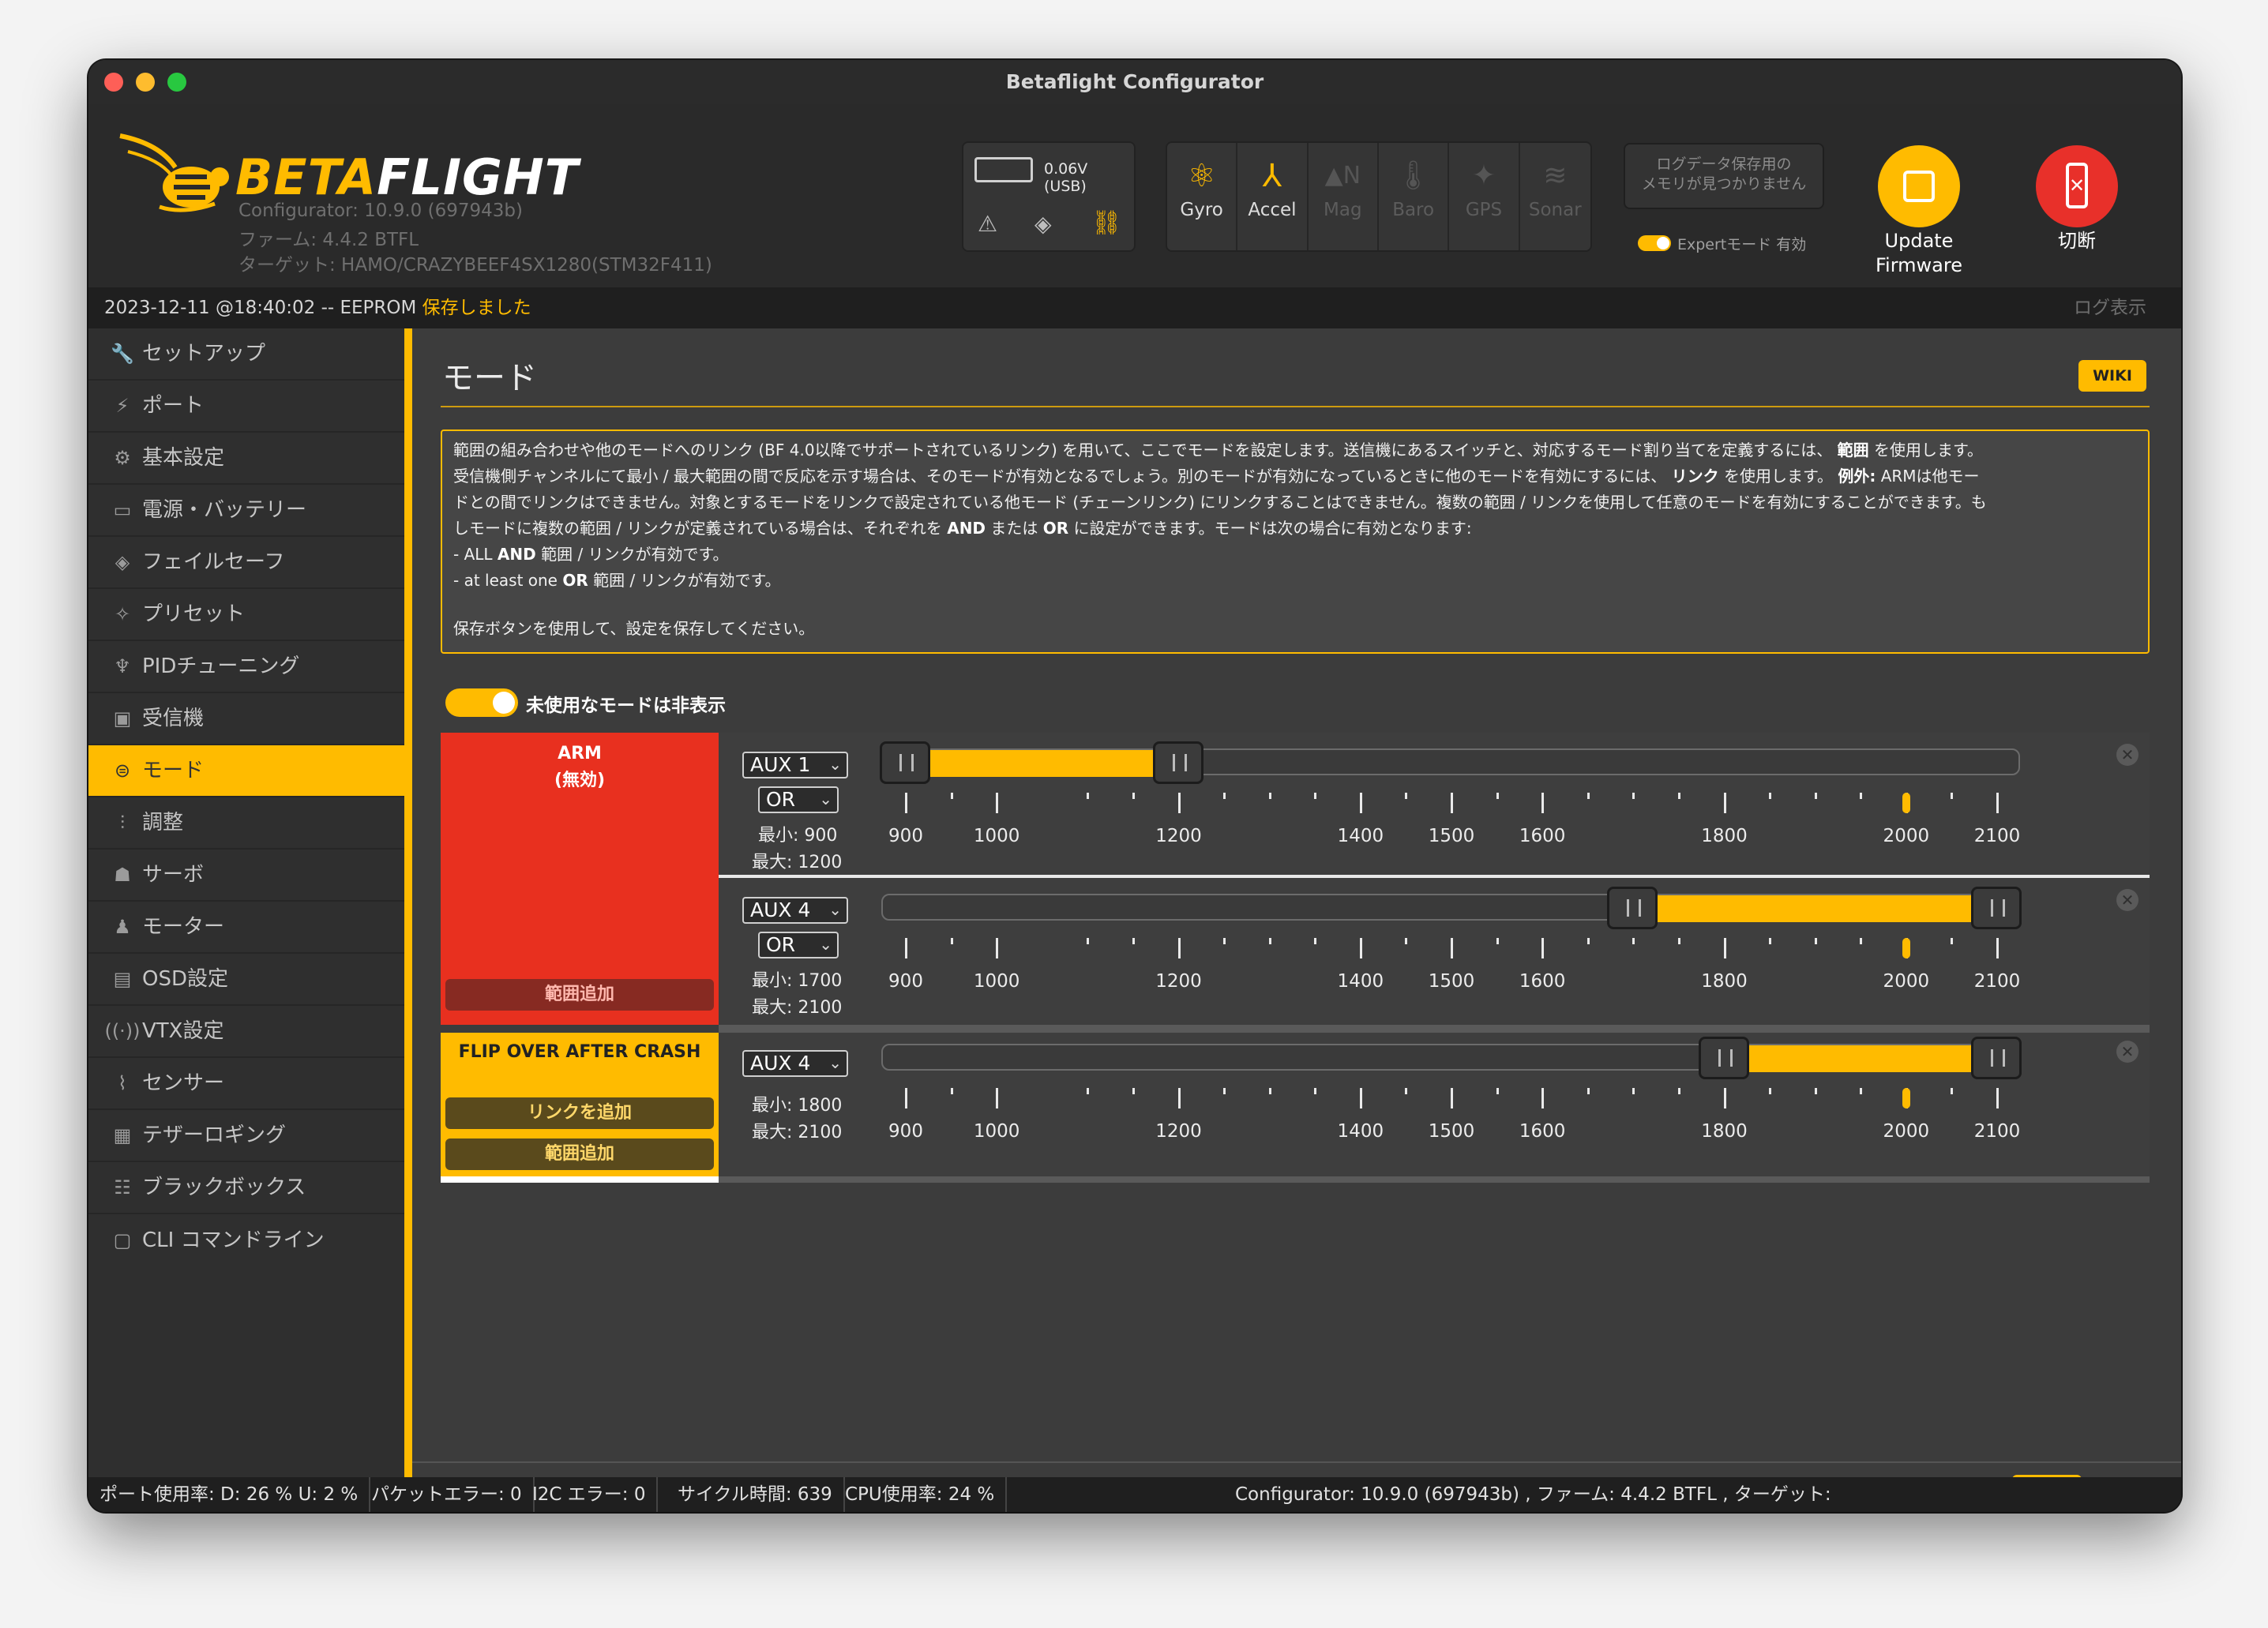 This screenshot has width=2268, height=1628. What do you see at coordinates (246, 615) in the screenshot?
I see `sidebar-item-presets: ✧ プリセット` at bounding box center [246, 615].